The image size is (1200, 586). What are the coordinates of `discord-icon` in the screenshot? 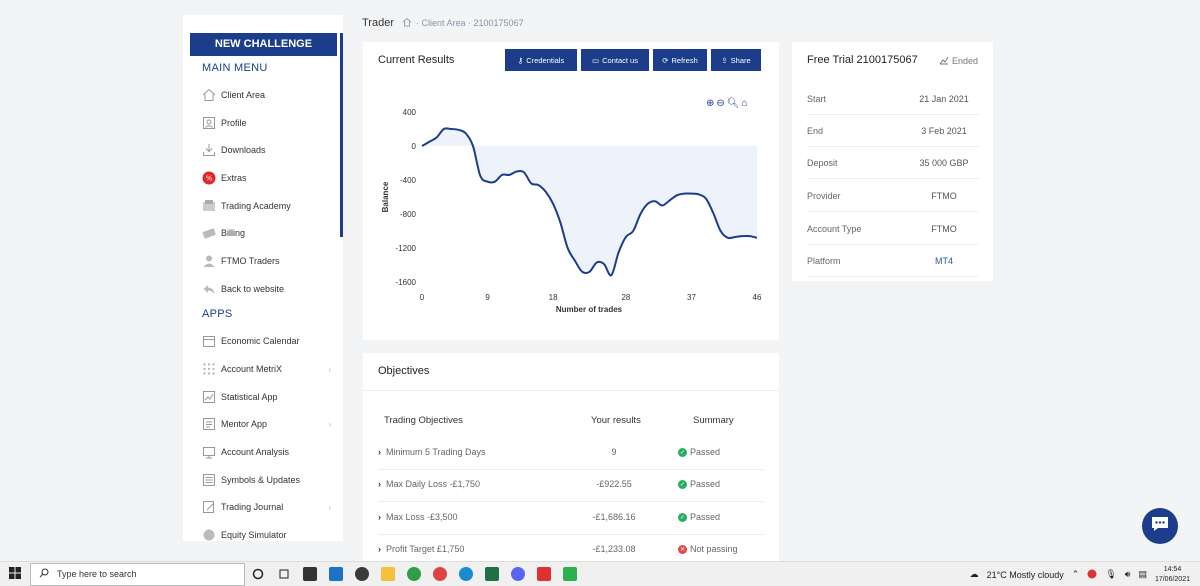 It's located at (518, 574).